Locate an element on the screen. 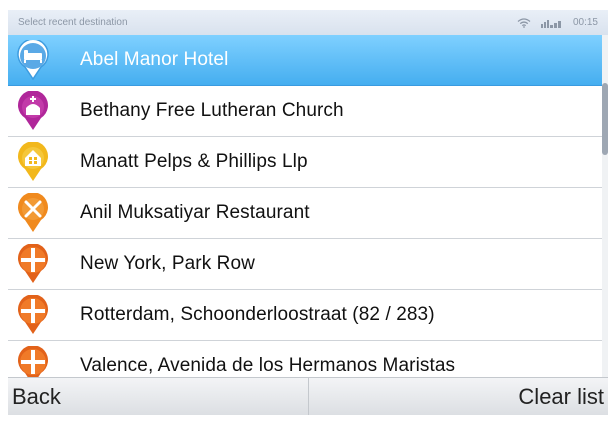 This screenshot has width=615, height=421. list-scrollbar is located at coordinates (605, 206).